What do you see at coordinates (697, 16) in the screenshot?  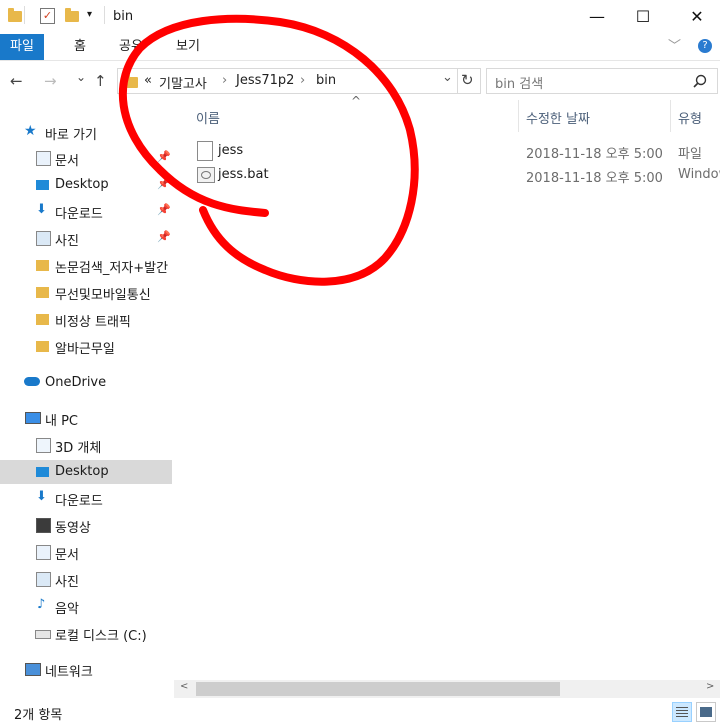 I see `close-button: ✕` at bounding box center [697, 16].